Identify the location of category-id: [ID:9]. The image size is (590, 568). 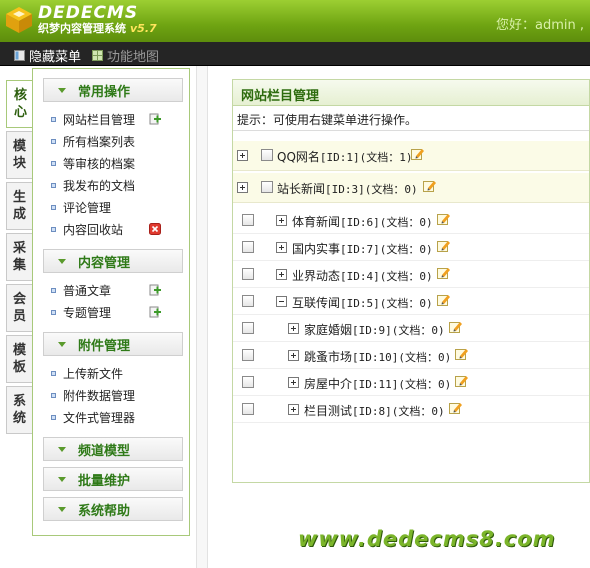
(372, 330).